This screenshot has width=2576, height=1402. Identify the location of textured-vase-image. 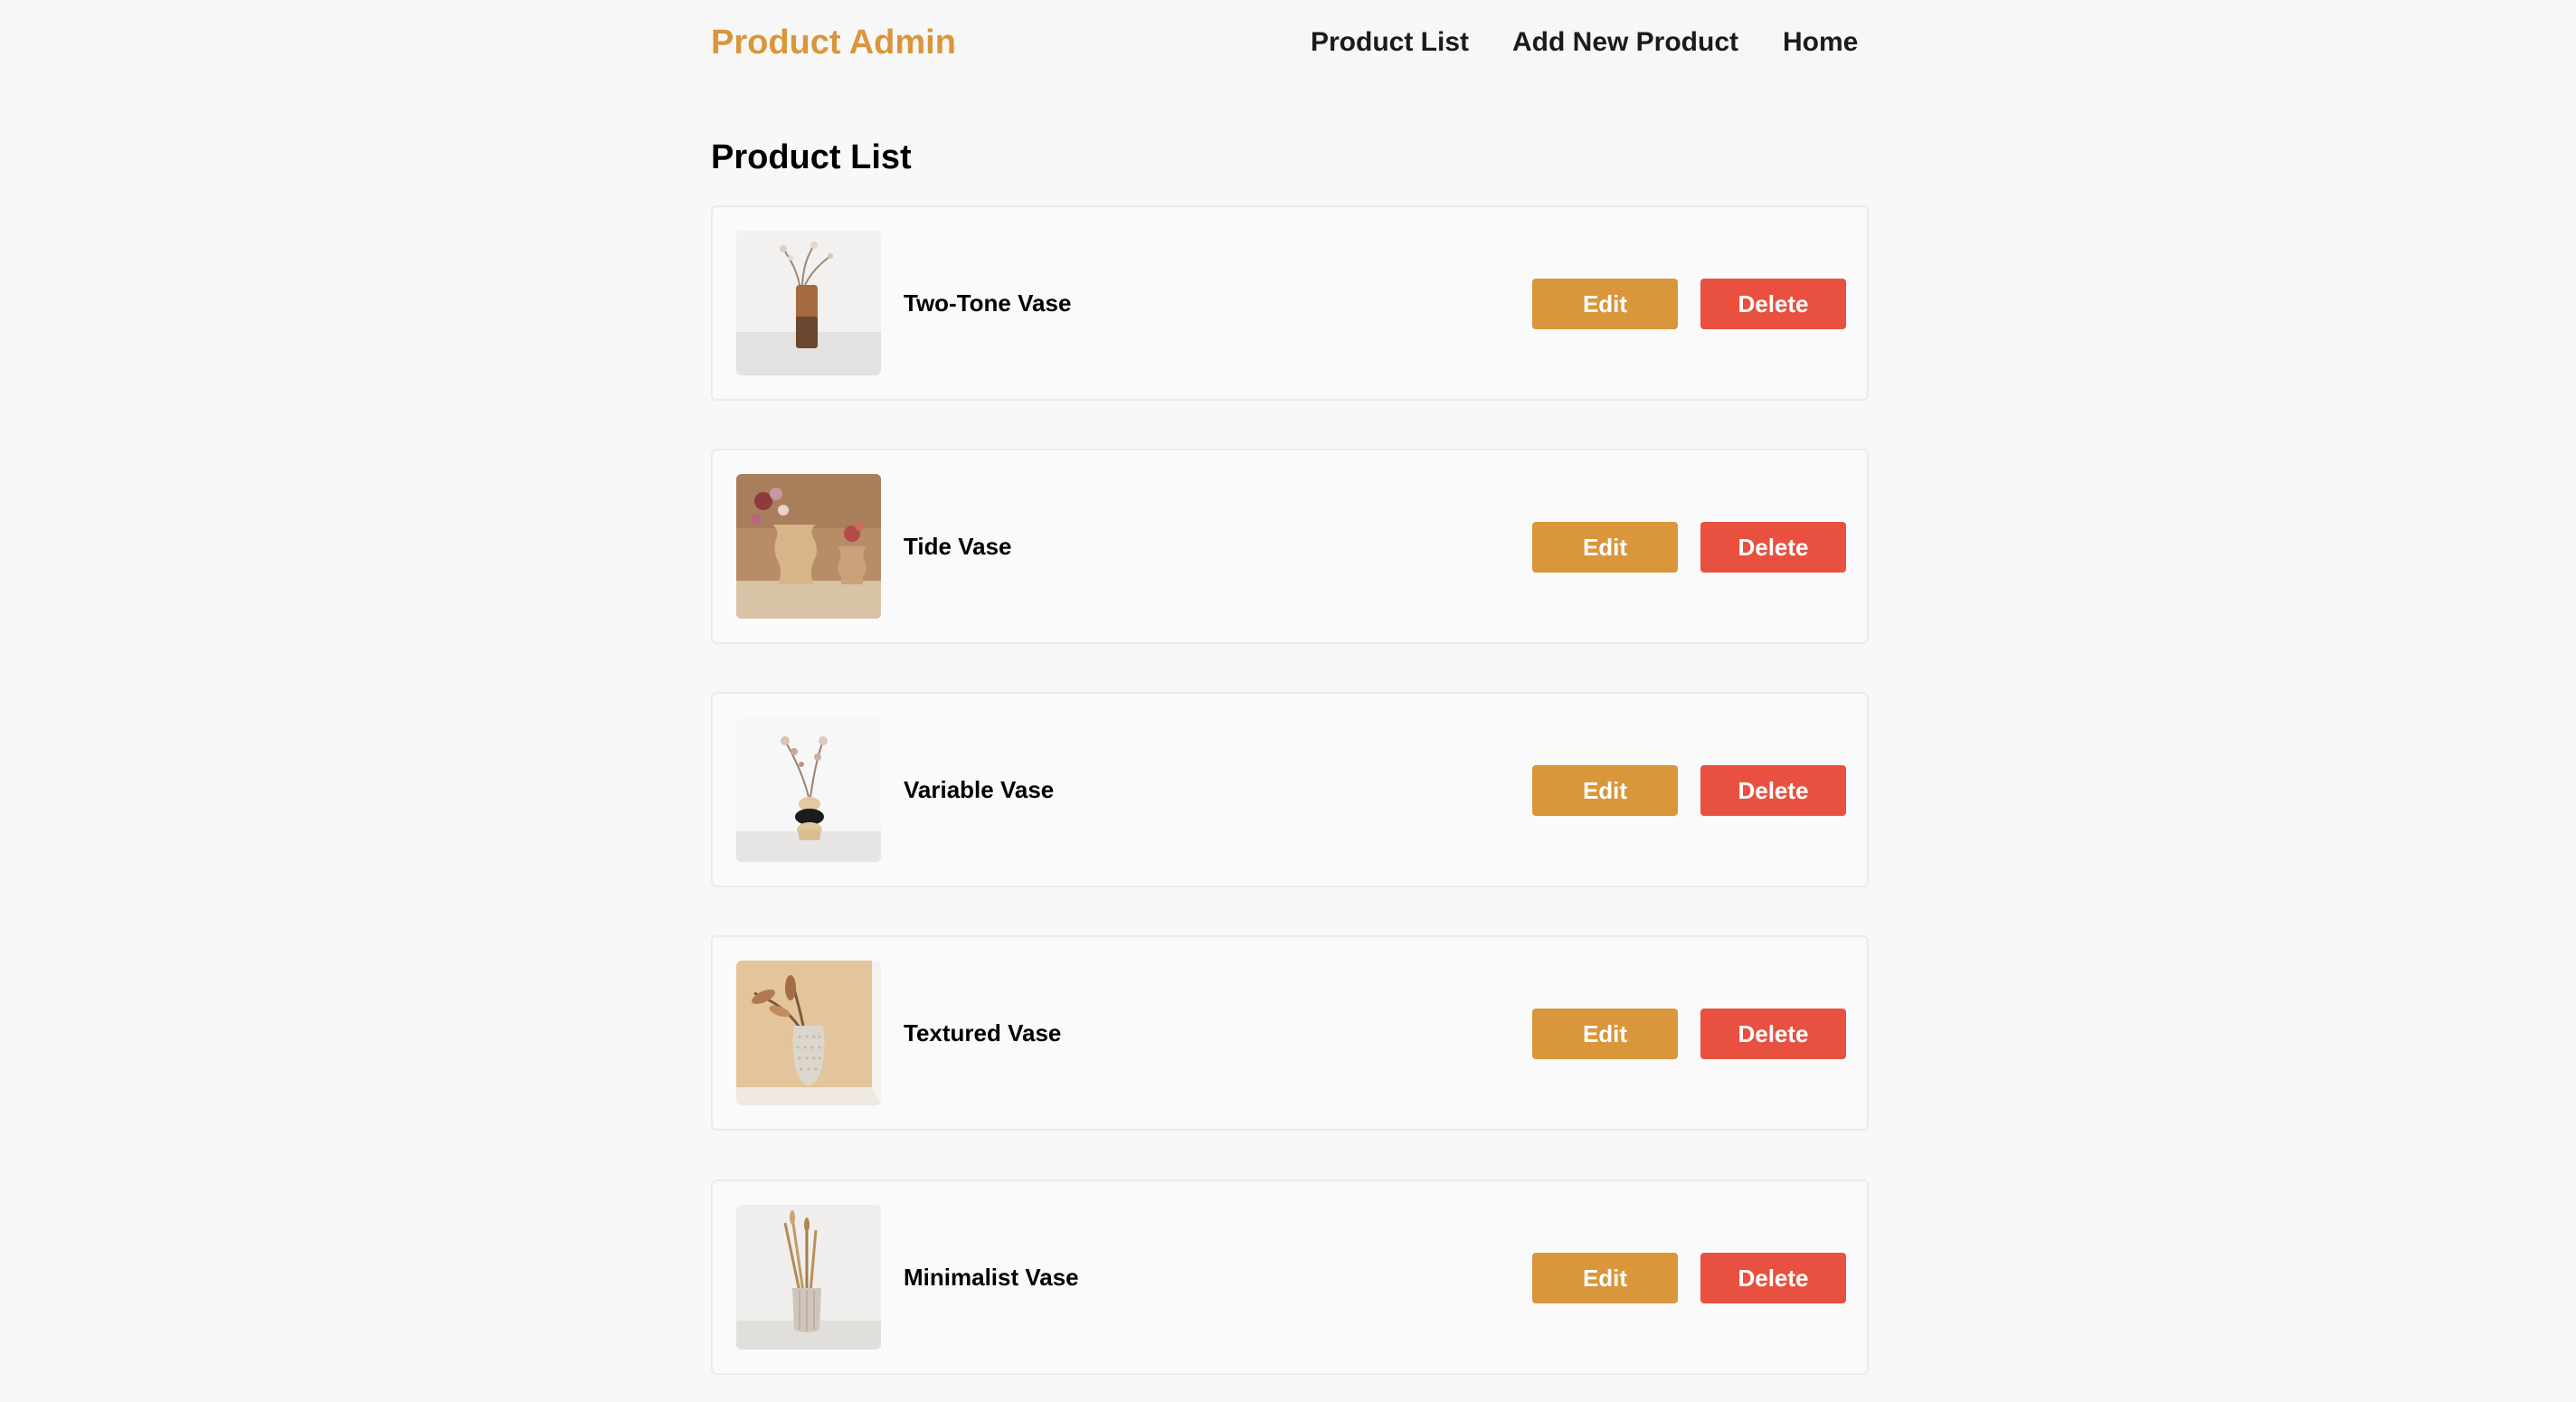
(808, 1033).